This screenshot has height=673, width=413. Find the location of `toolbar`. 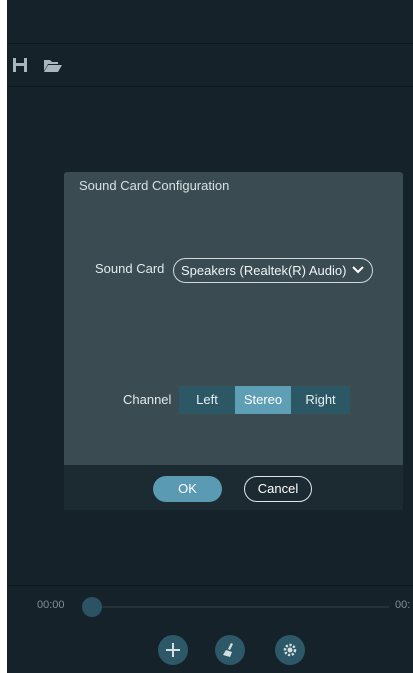

toolbar is located at coordinates (210, 65).